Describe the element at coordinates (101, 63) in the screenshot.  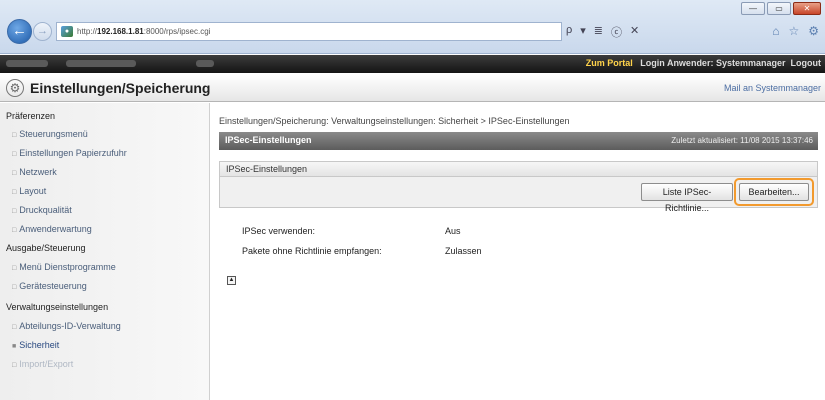
I see `device-location-redacted` at that location.